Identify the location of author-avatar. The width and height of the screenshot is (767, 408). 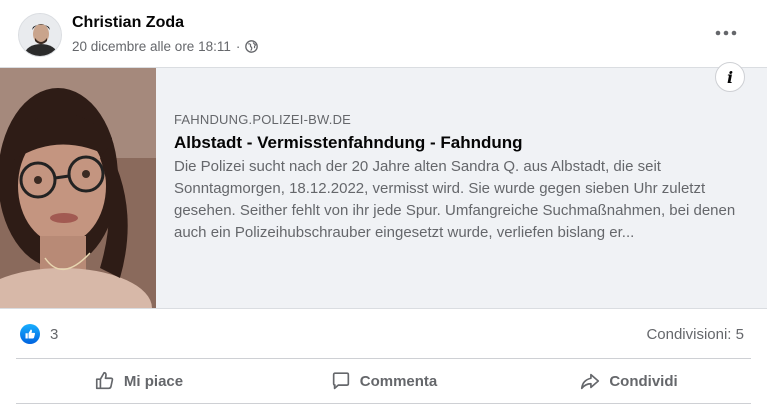
(40, 35).